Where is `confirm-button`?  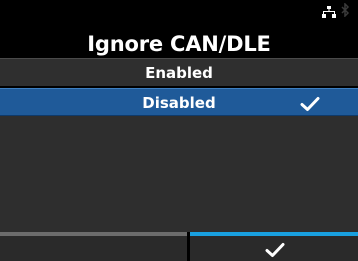
confirm-button is located at coordinates (274, 246).